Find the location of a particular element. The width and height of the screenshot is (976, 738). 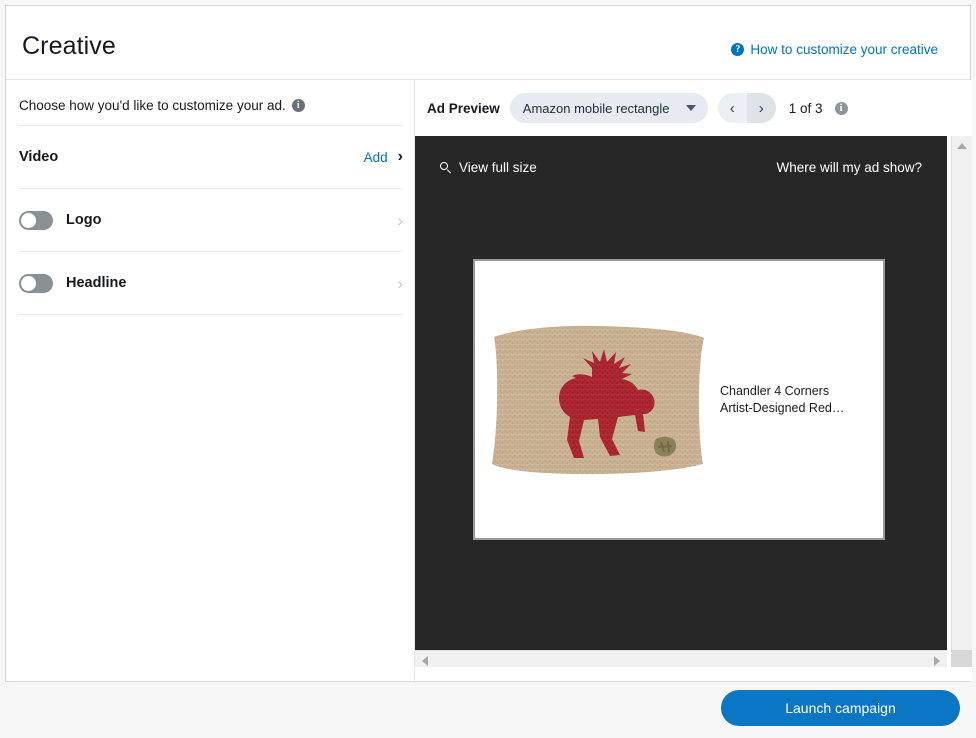

product-image is located at coordinates (597, 399).